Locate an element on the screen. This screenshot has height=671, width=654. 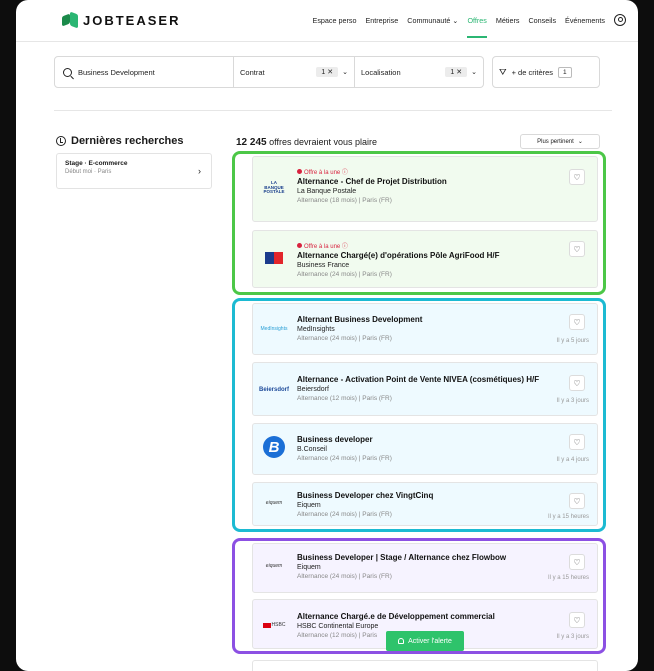
nav-communaute: Communauté ⌄ is located at coordinates (432, 20).